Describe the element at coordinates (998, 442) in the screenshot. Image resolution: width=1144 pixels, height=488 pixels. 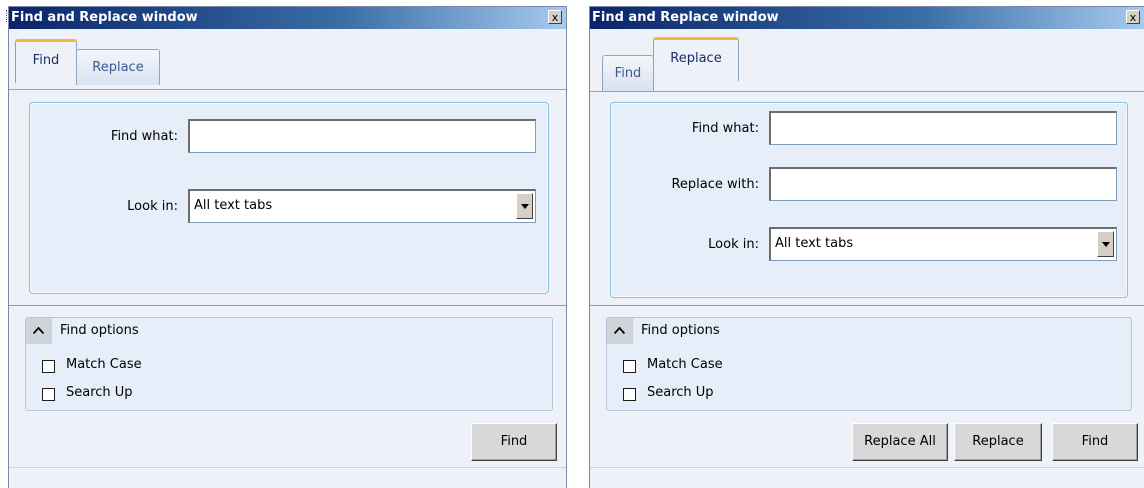
I see `replace-button: Replace` at that location.